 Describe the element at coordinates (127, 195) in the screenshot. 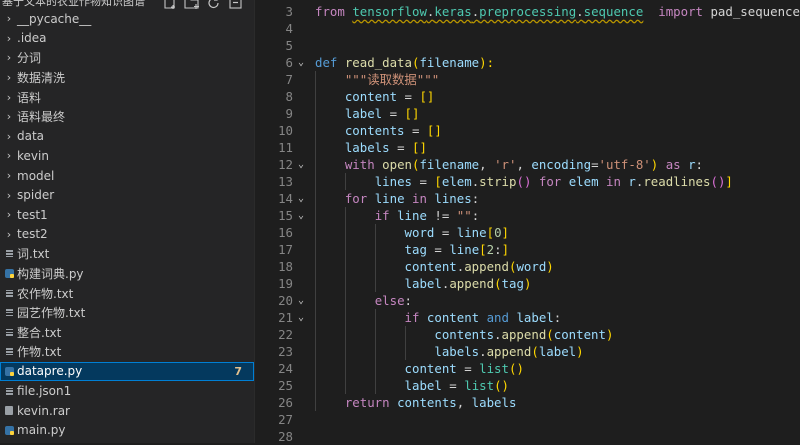

I see `folder-item: › spider` at that location.